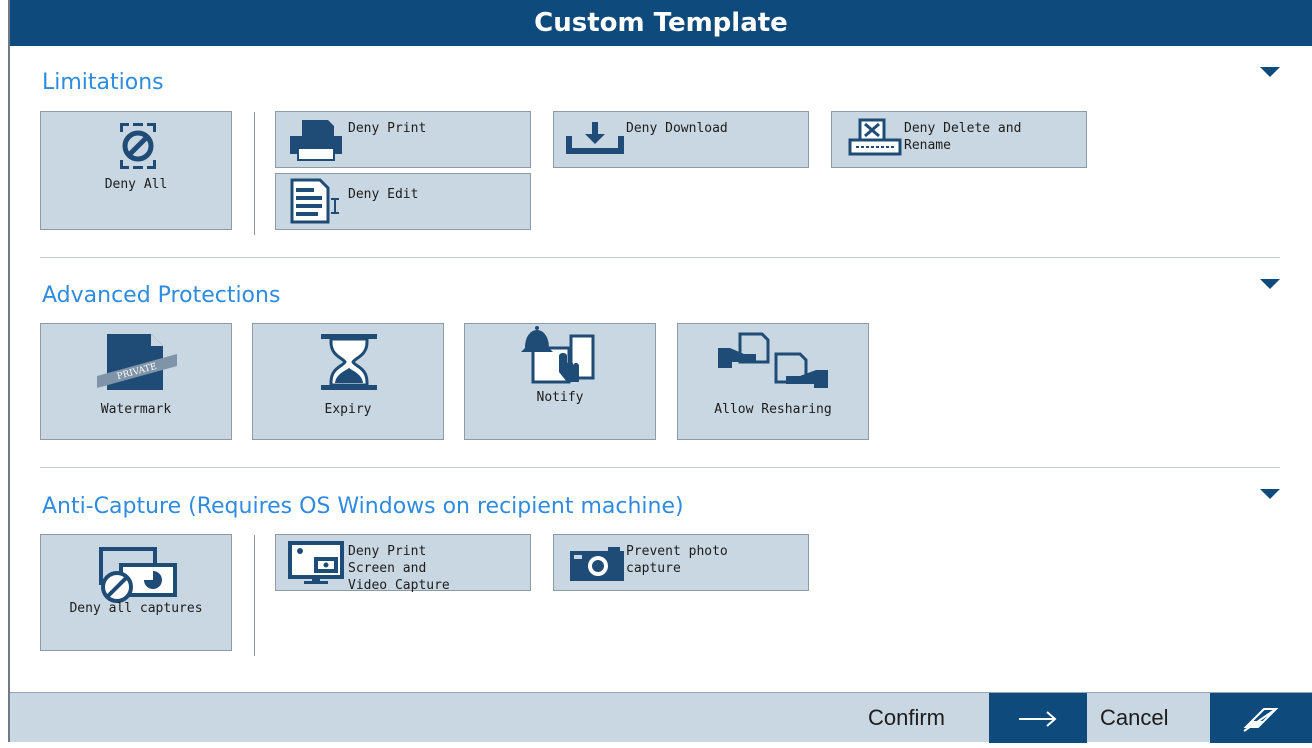 The width and height of the screenshot is (1312, 748). I want to click on collapse-anti-capture-icon, so click(1270, 494).